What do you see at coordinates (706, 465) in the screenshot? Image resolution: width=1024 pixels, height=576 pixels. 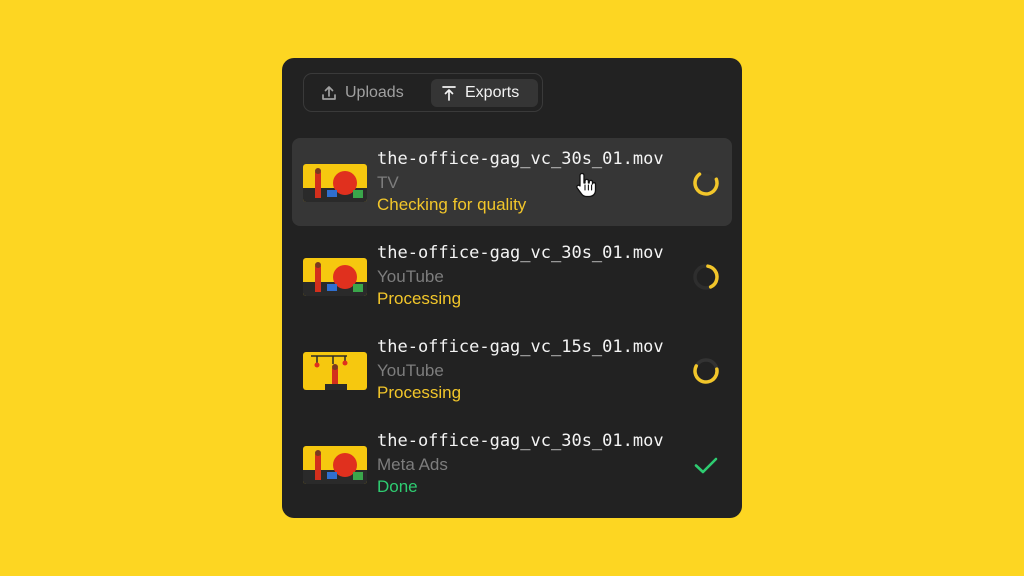 I see `checkmark-icon` at bounding box center [706, 465].